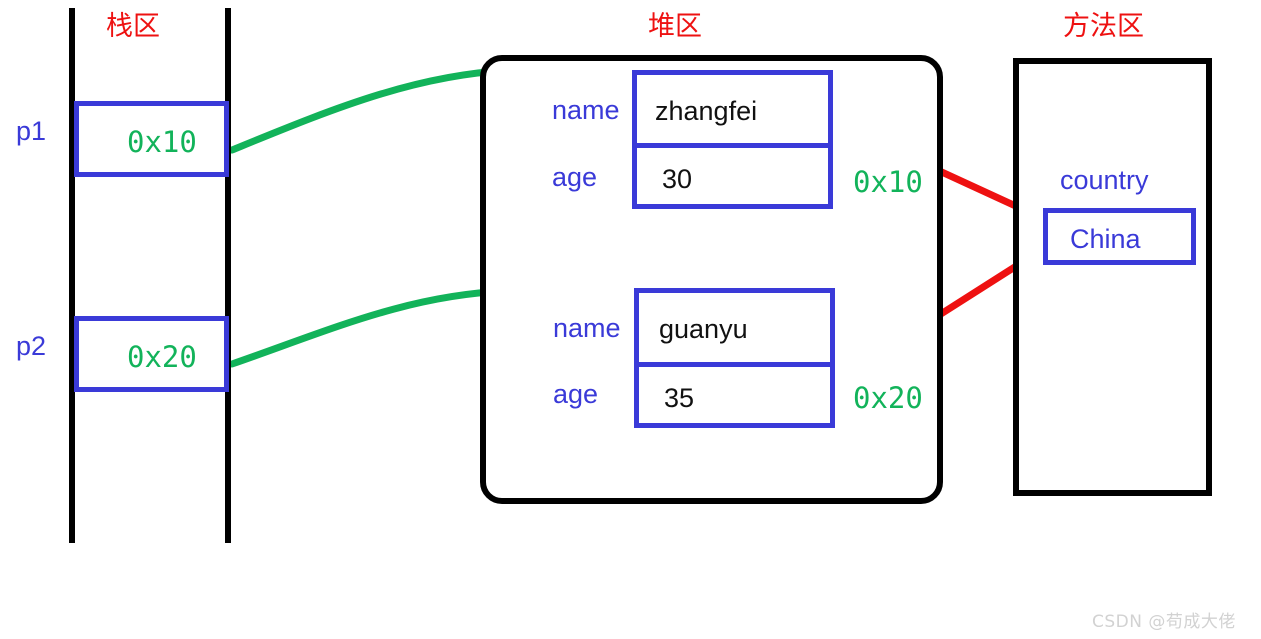 This screenshot has height=639, width=1261. What do you see at coordinates (31, 131) in the screenshot?
I see `stack-var-label-p1: p1` at bounding box center [31, 131].